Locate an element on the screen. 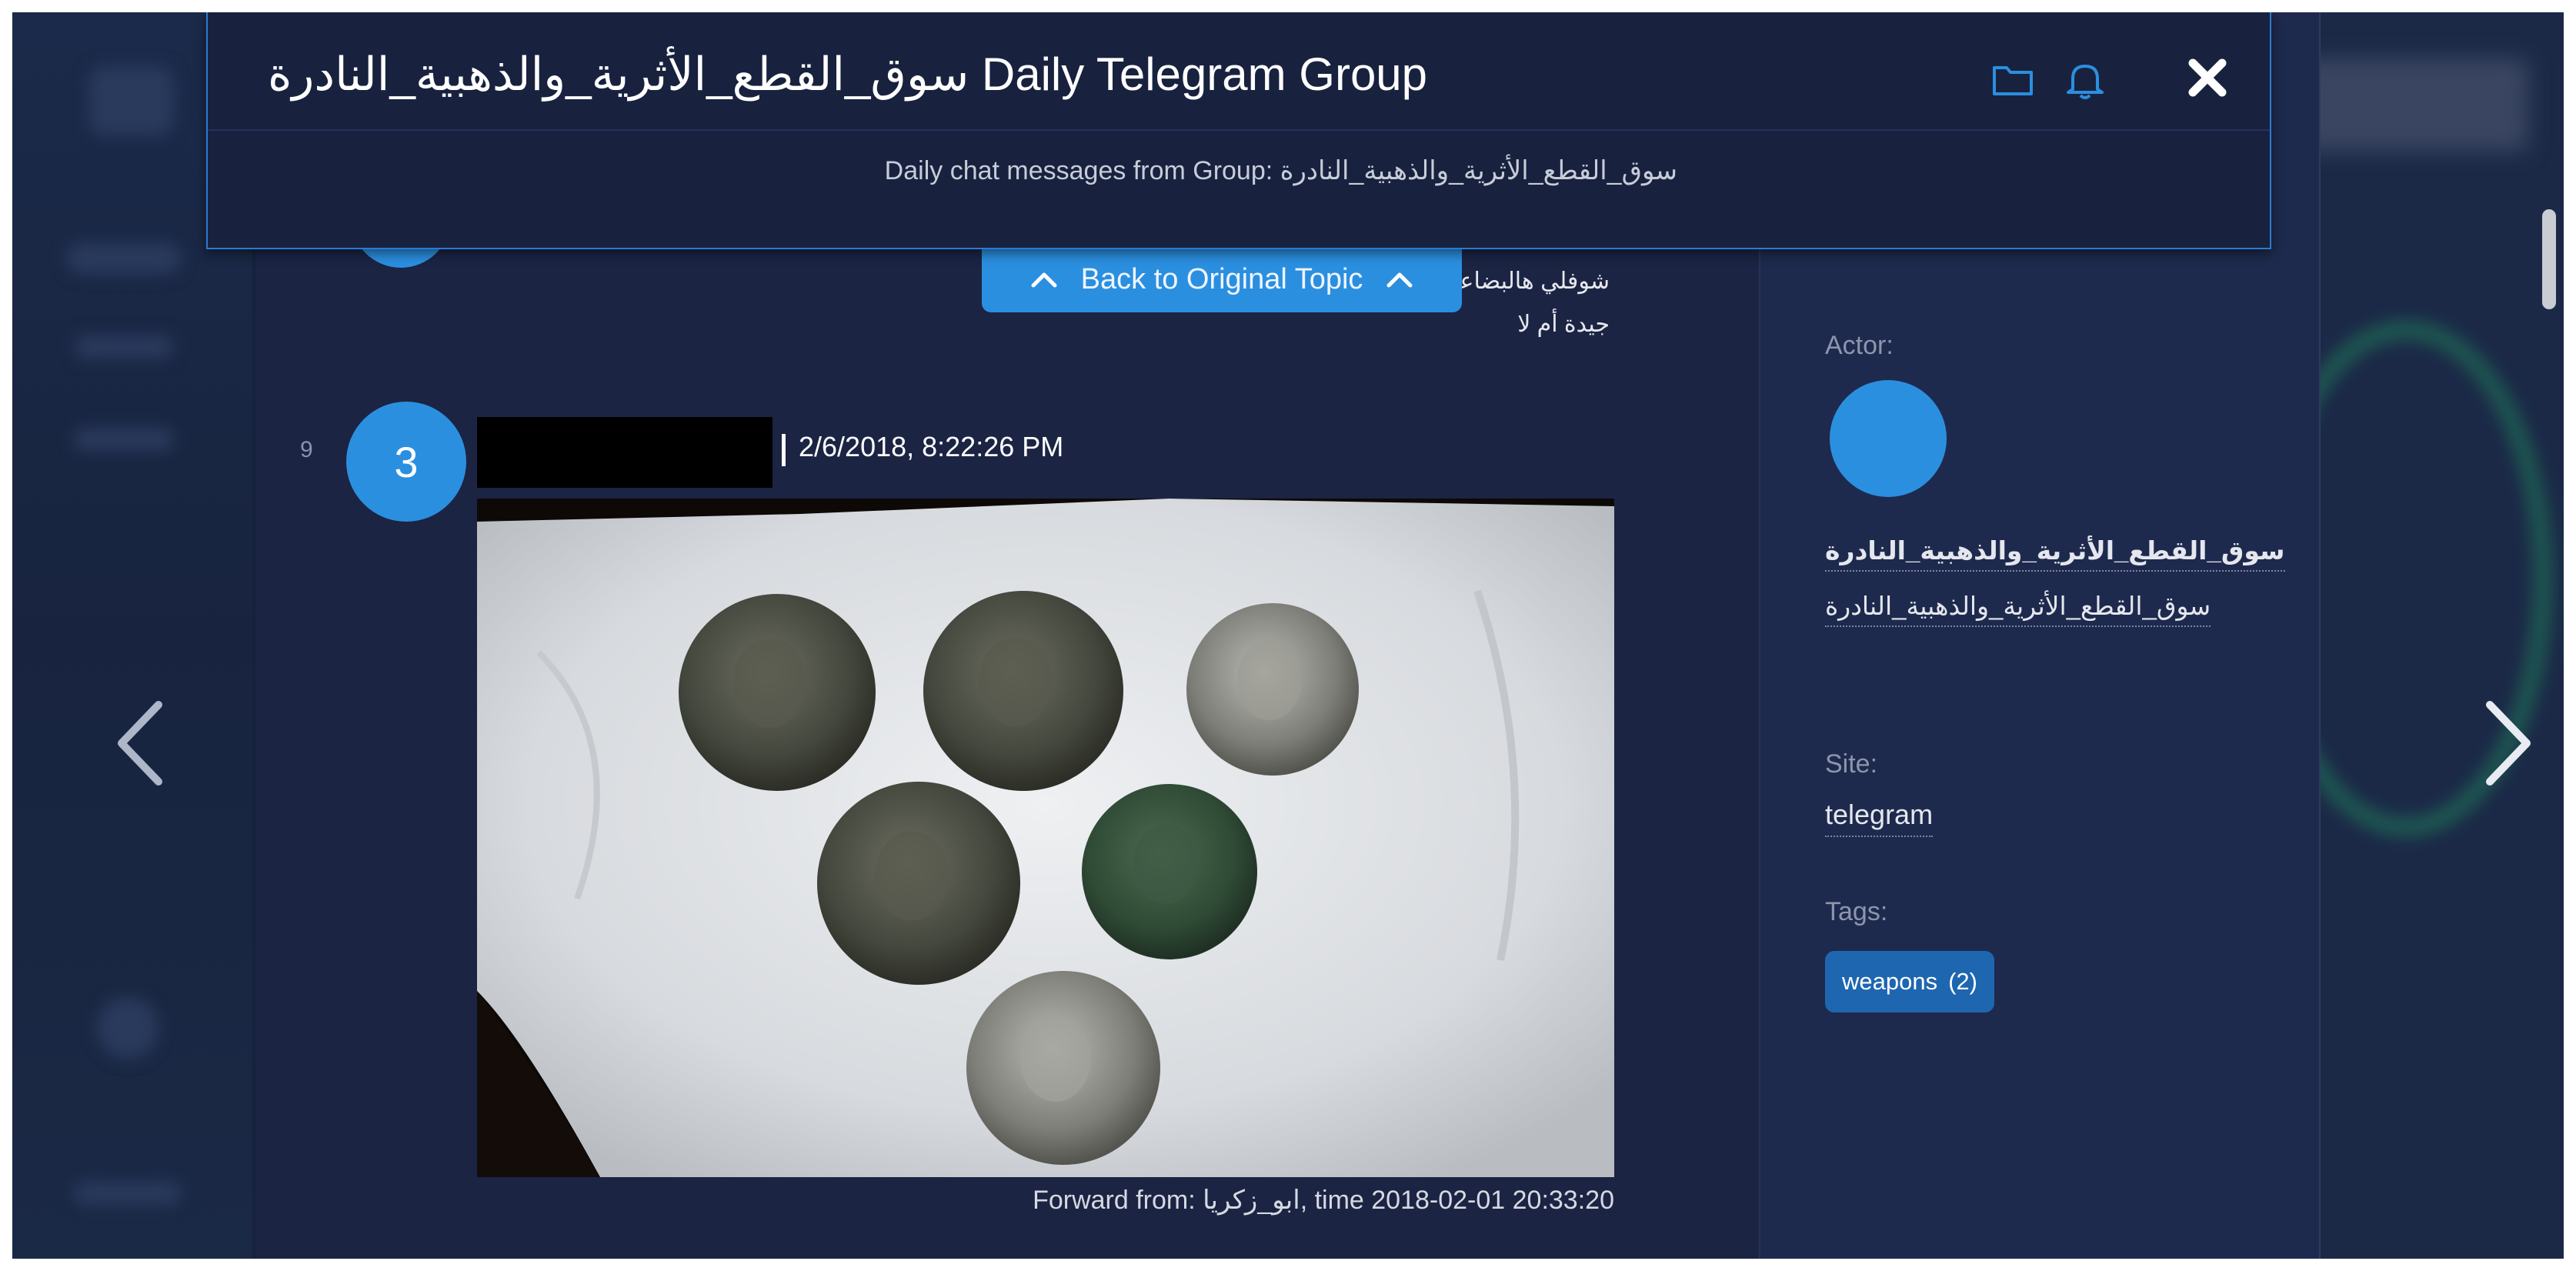 The width and height of the screenshot is (2576, 1271). previous-arrow-icon is located at coordinates (140, 743).